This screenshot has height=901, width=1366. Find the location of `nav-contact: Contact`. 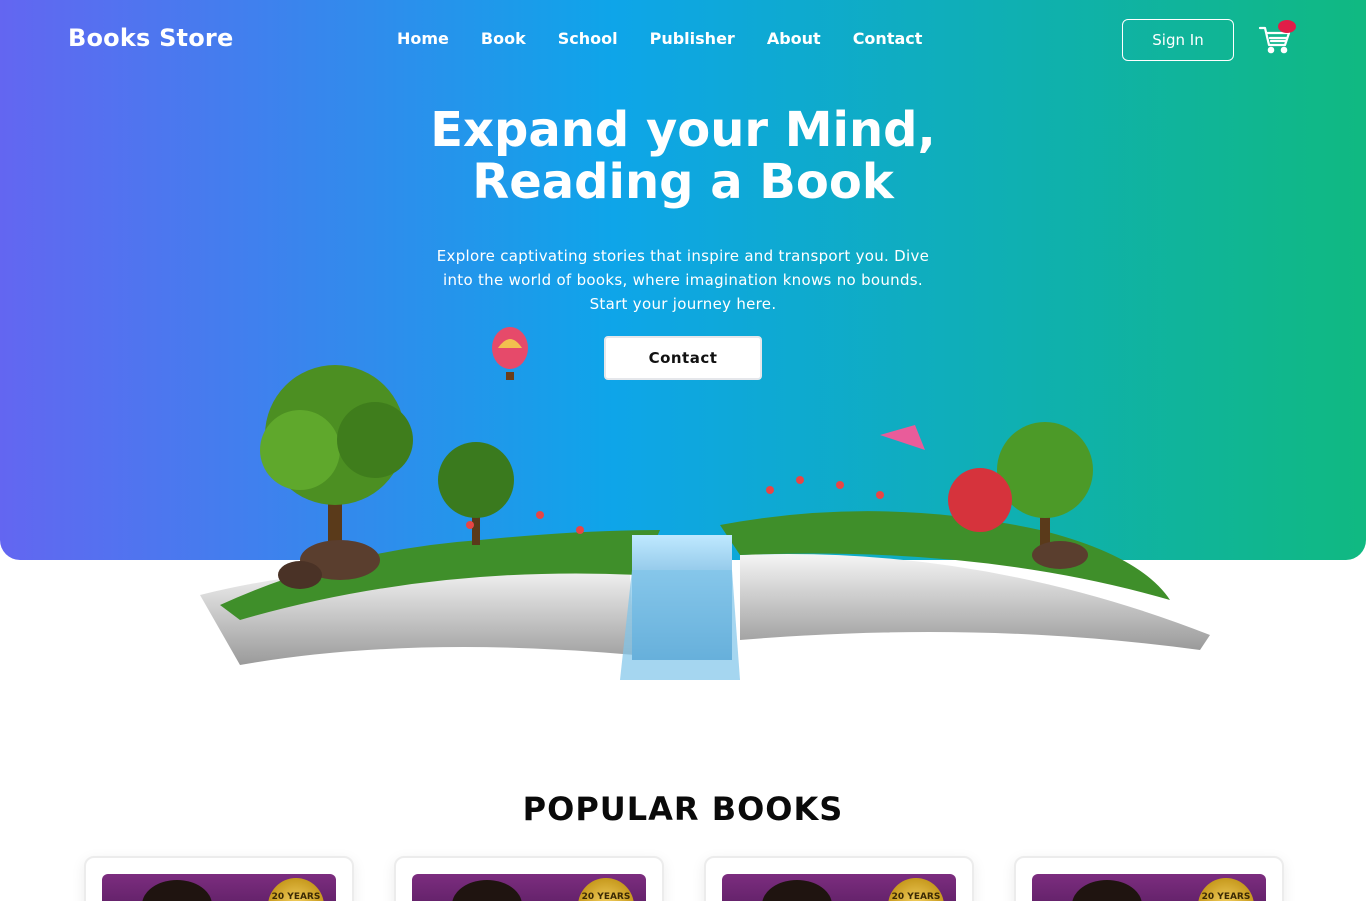

nav-contact: Contact is located at coordinates (888, 38).